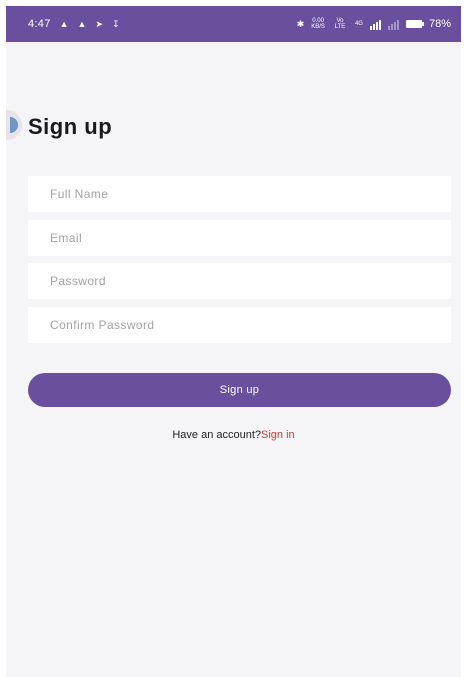  I want to click on data-speed: 0.00 KB/S, so click(318, 24).